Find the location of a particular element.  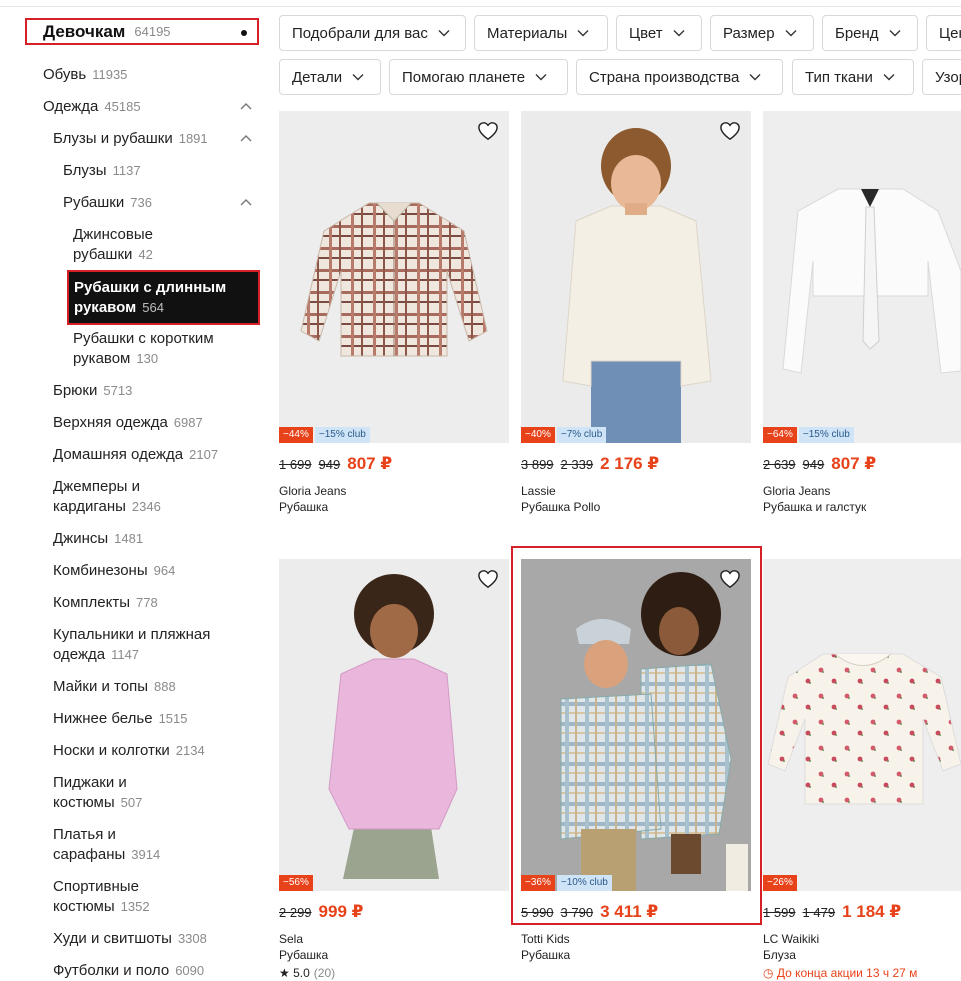

sidebar-item-jeans: Джинсы 1481 is located at coordinates (98, 539).